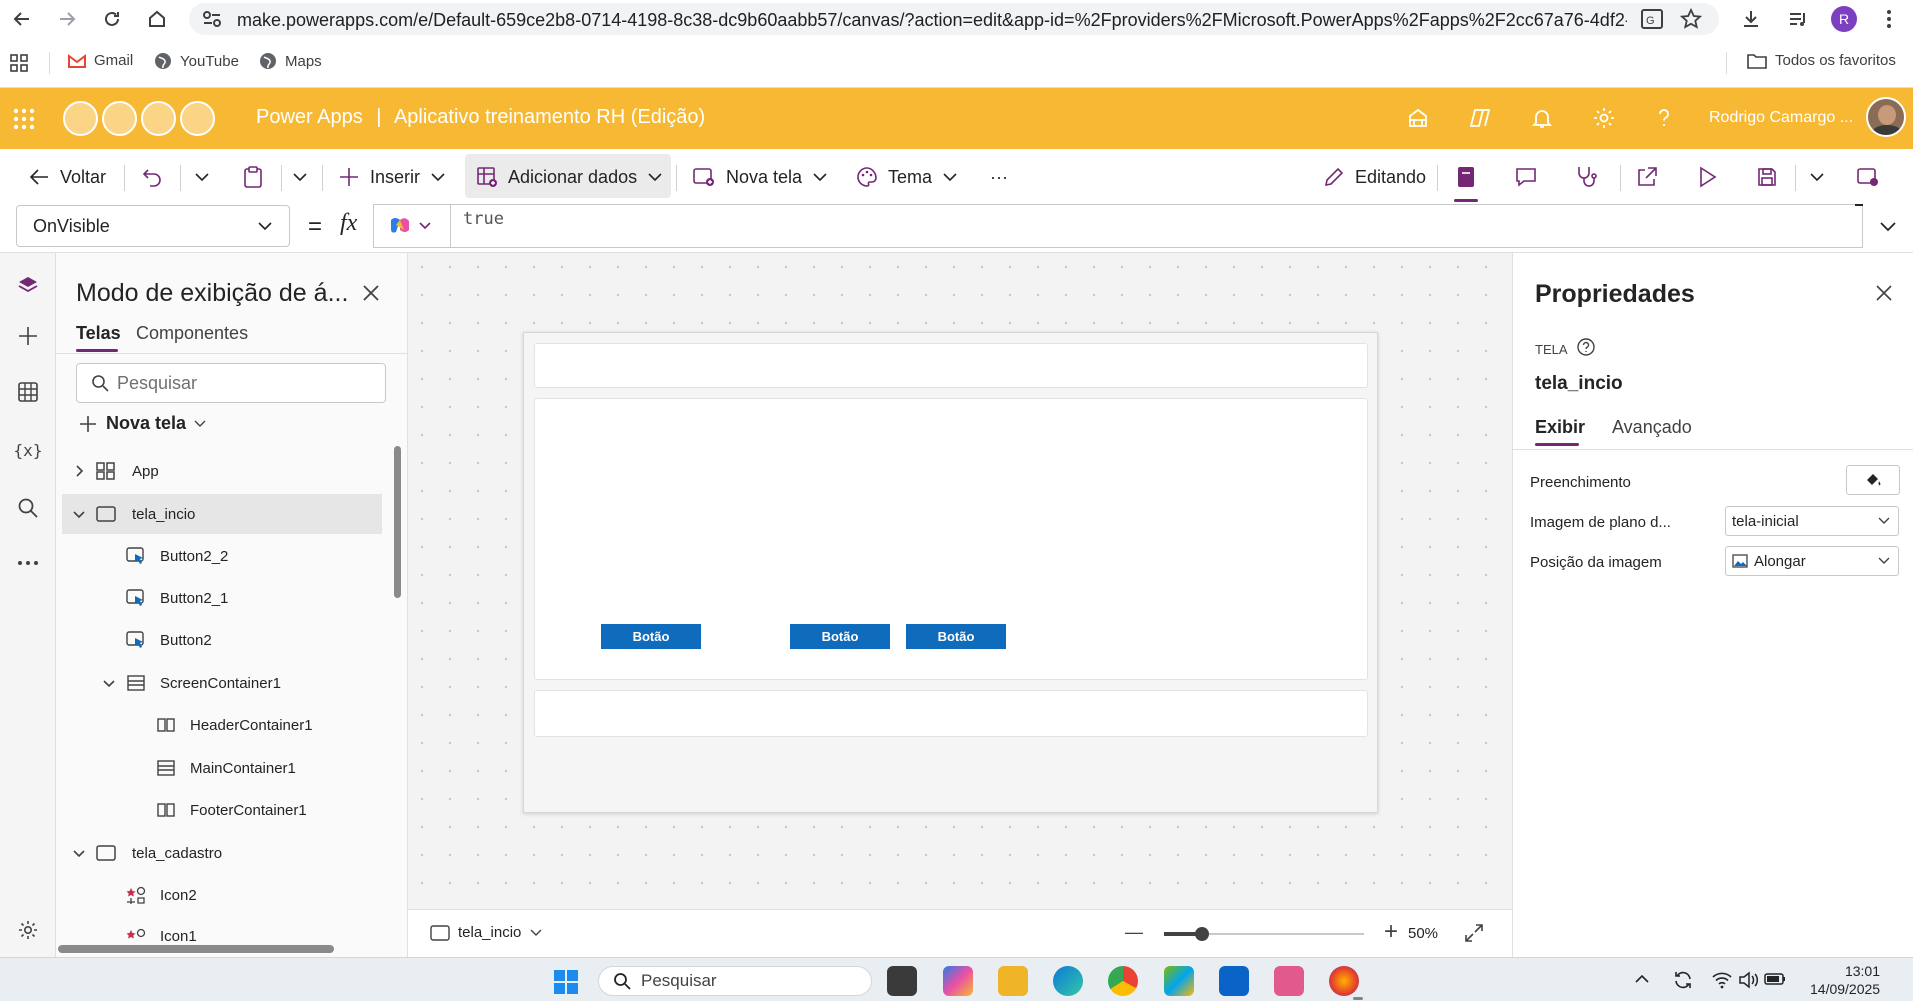 The image size is (1913, 1001). I want to click on bookmark-maps: Maps, so click(290, 61).